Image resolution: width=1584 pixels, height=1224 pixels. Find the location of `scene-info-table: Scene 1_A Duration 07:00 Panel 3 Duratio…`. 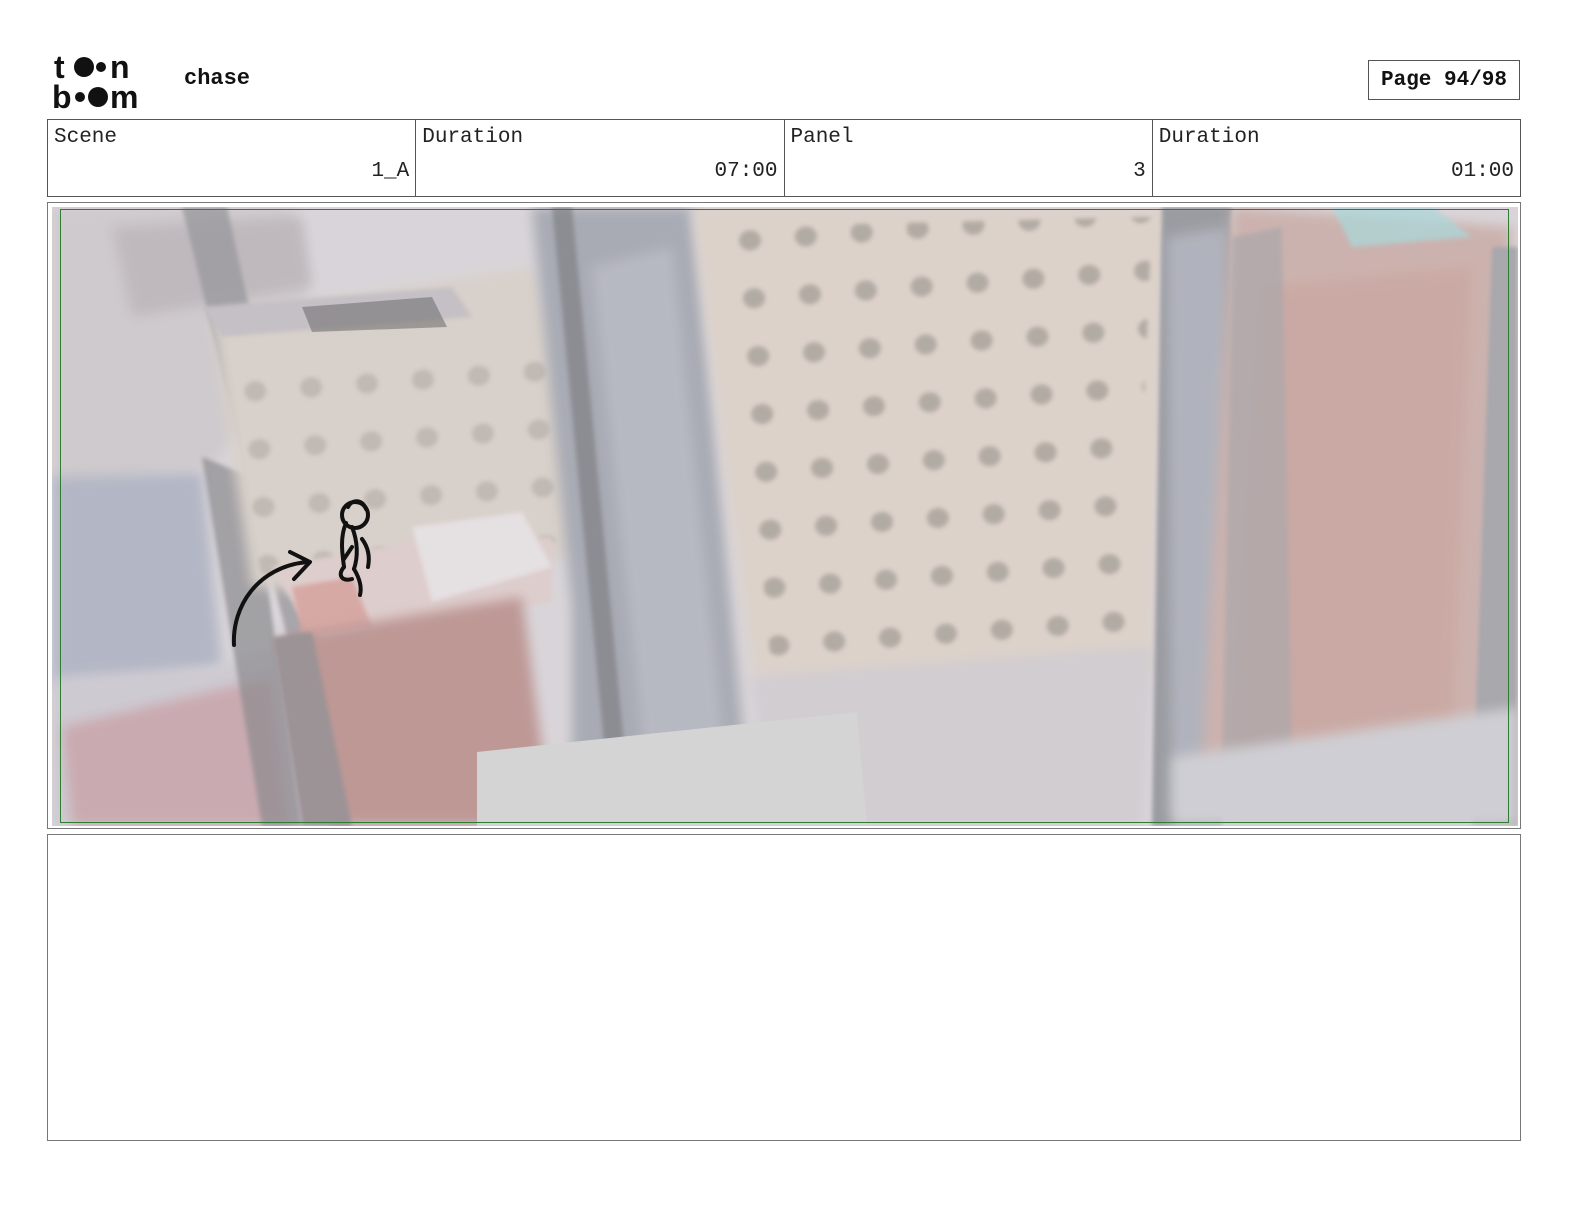

scene-info-table: Scene 1_A Duration 07:00 Panel 3 Duratio… is located at coordinates (784, 158).